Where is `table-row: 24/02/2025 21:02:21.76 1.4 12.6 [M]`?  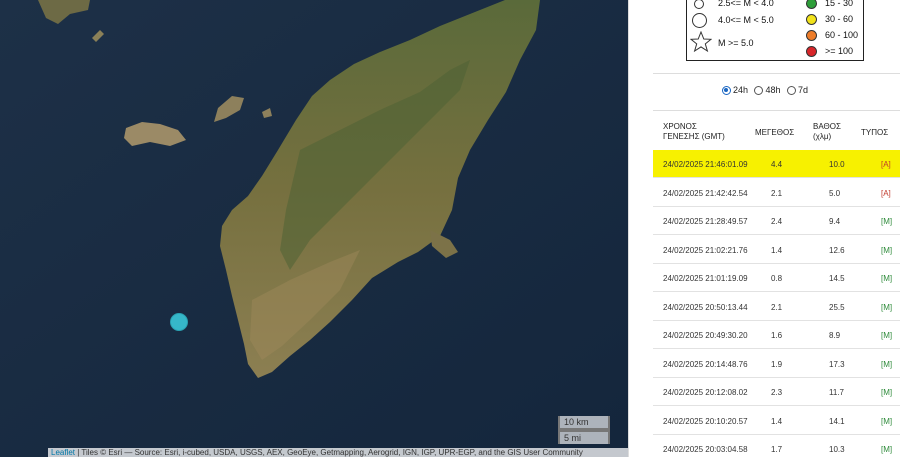
table-row: 24/02/2025 21:02:21.76 1.4 12.6 [M] is located at coordinates (776, 250).